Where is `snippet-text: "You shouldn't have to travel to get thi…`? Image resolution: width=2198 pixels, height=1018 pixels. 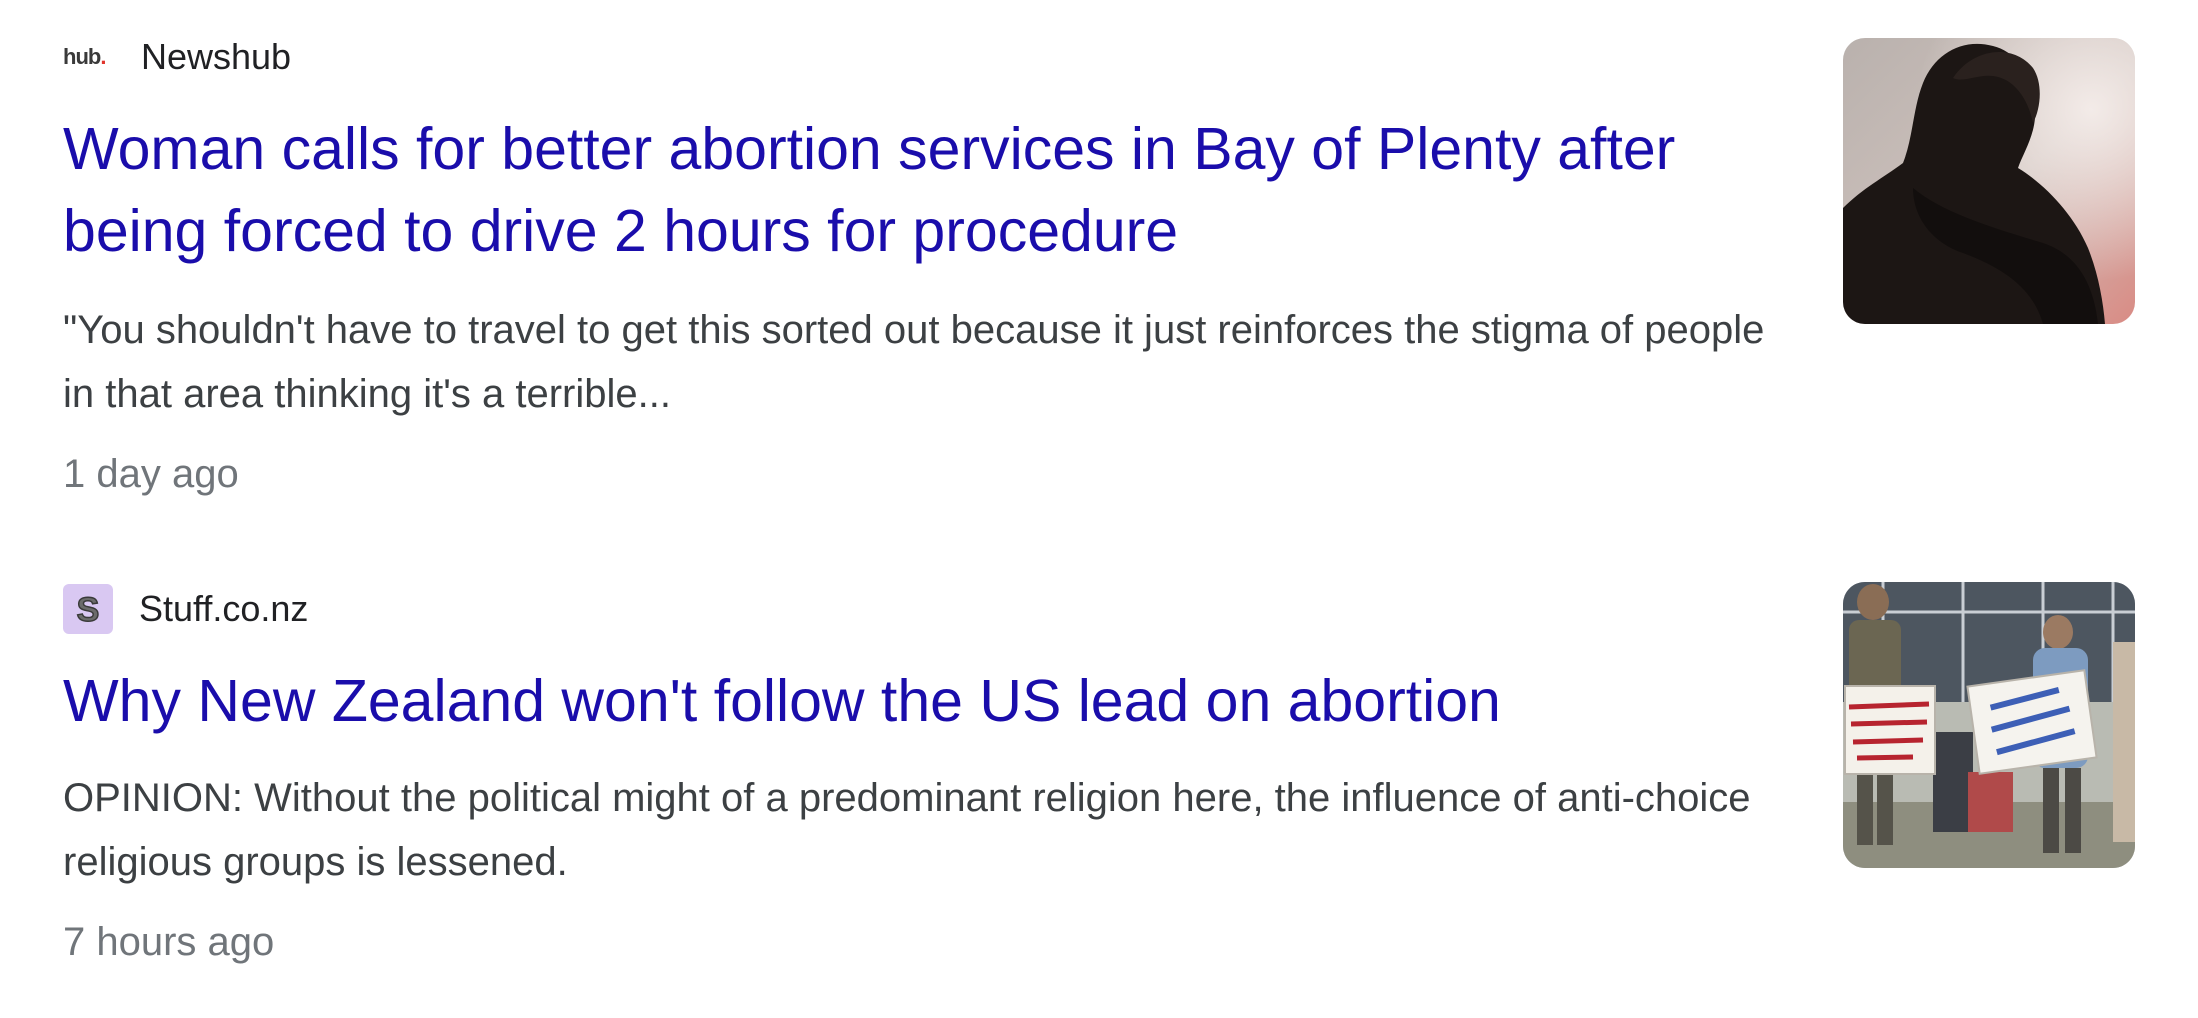
snippet-text: "You shouldn't have to travel to get thi… is located at coordinates (914, 362).